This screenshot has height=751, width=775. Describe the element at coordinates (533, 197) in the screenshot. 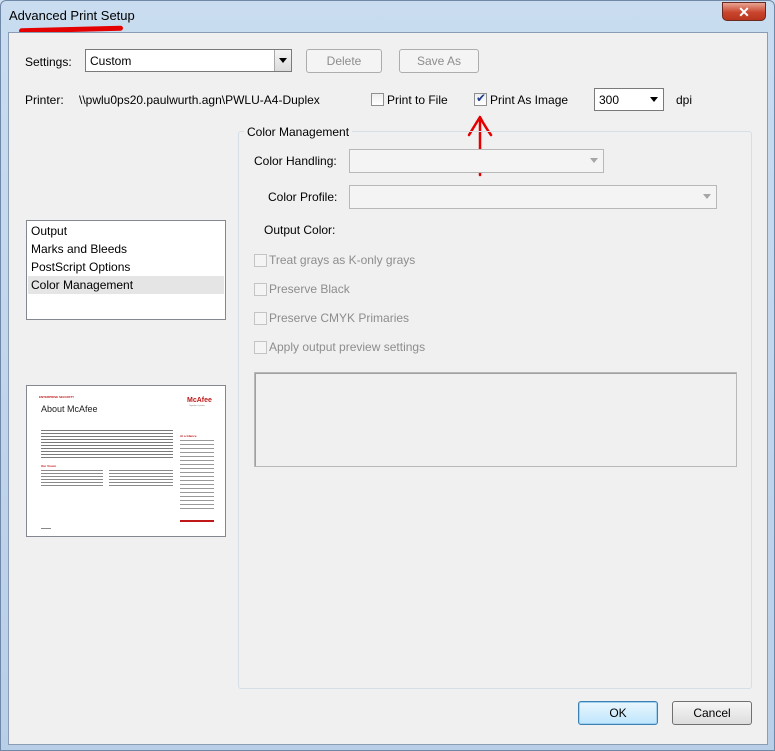

I see `color-profile-dropdown` at that location.